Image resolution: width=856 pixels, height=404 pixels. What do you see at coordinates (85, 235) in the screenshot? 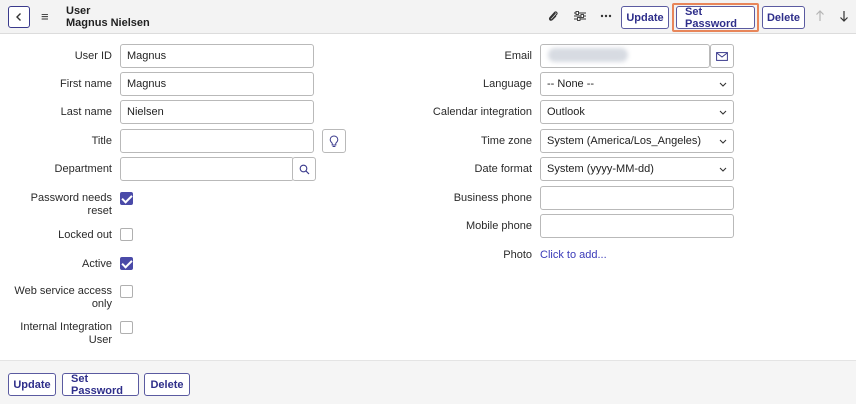
I see `locked-out-label: Locked out` at bounding box center [85, 235].